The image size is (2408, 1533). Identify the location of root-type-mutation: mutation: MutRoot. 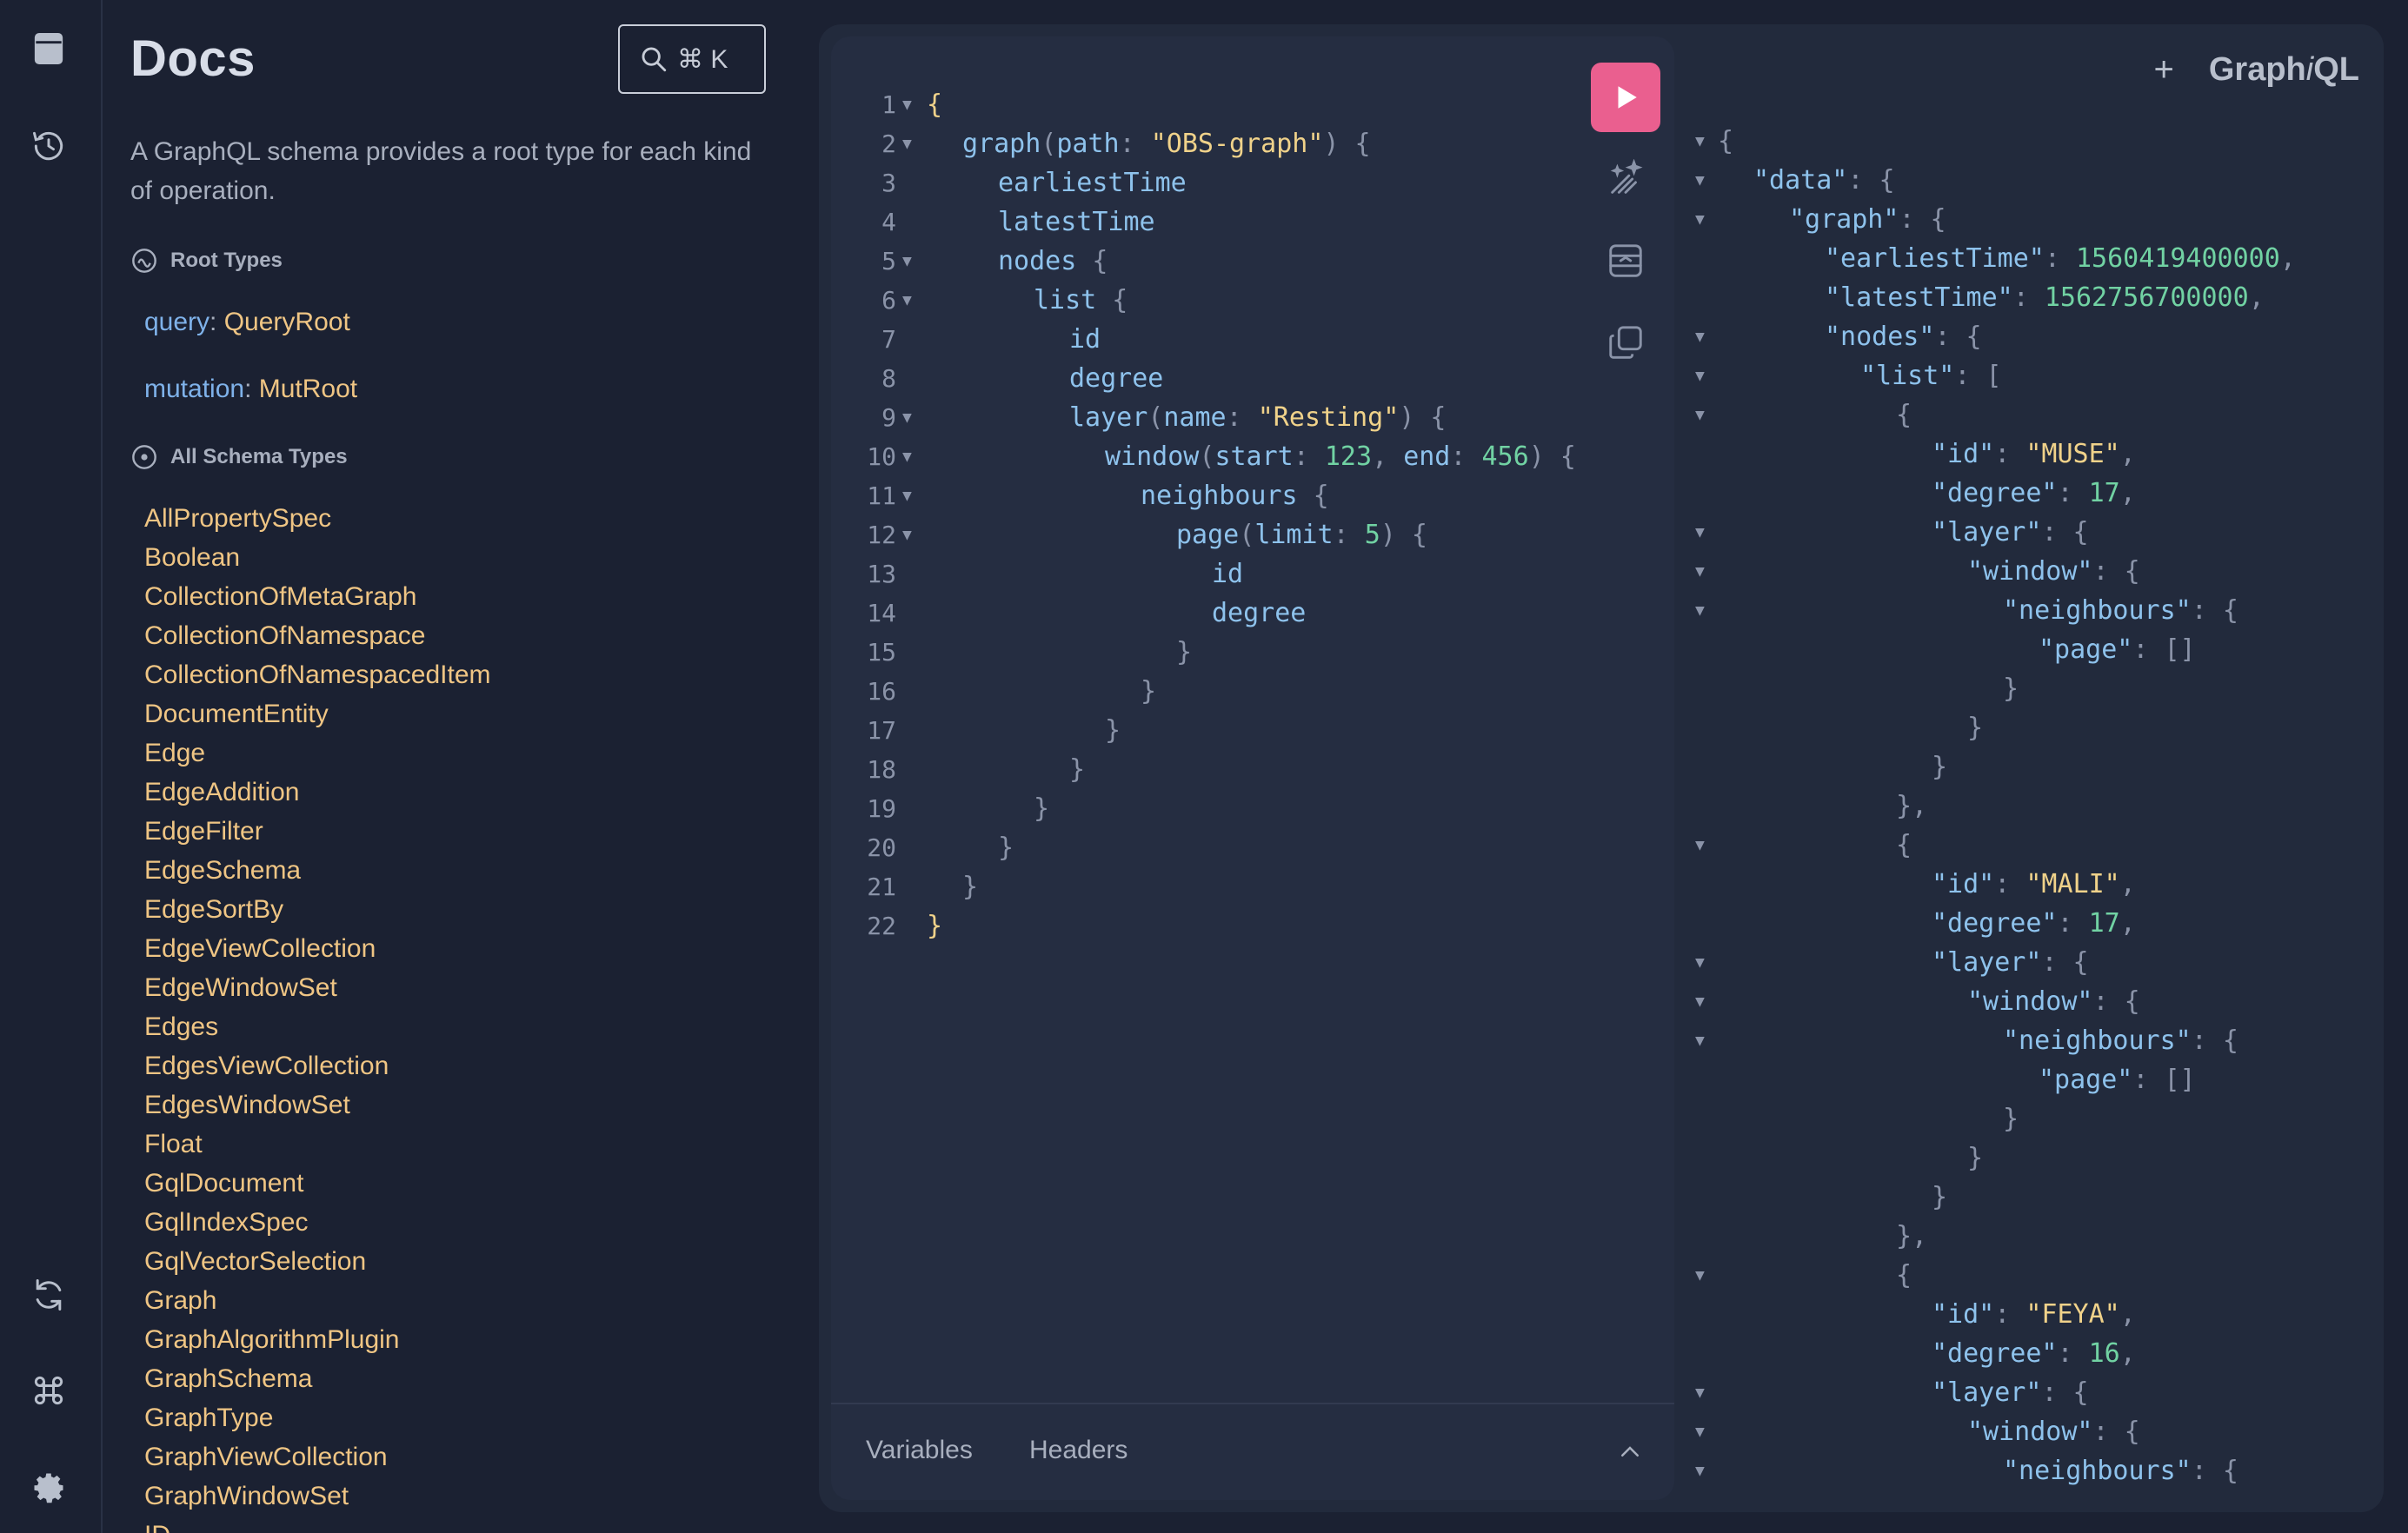
(250, 389).